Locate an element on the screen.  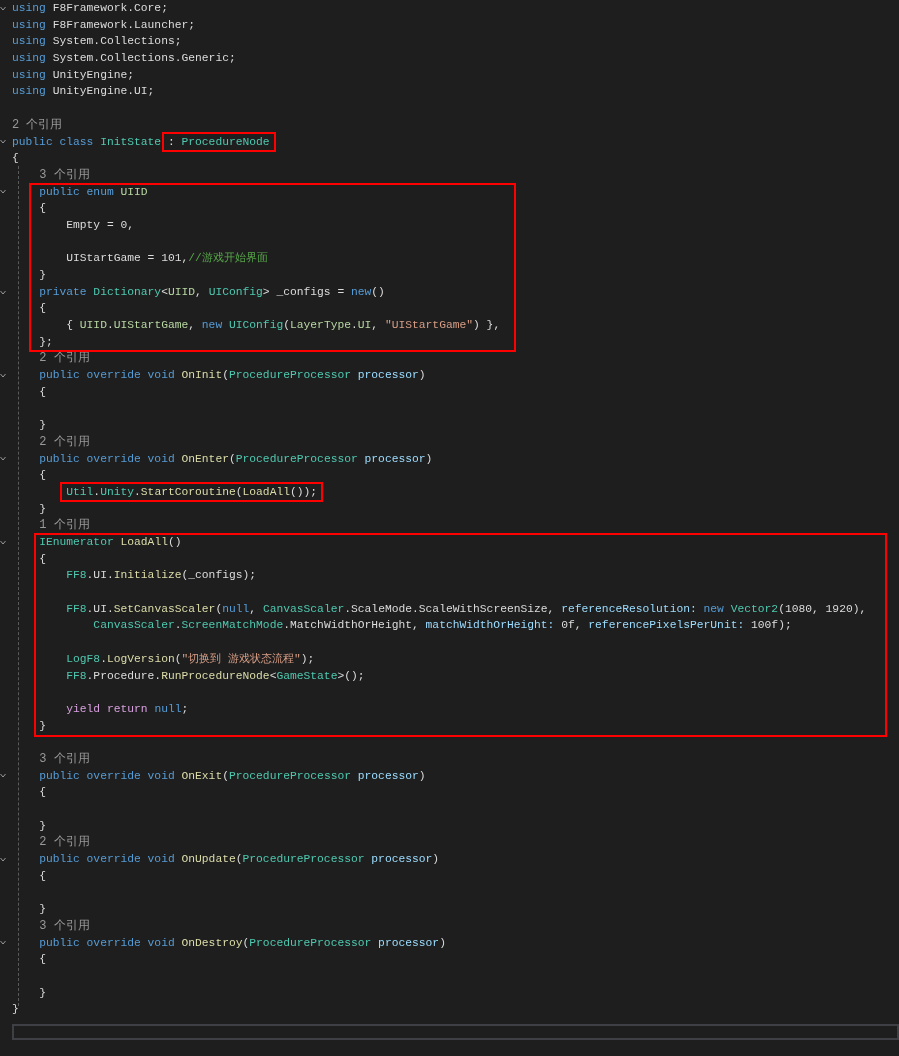
horizontal-scrollbar is located at coordinates (455, 1031).